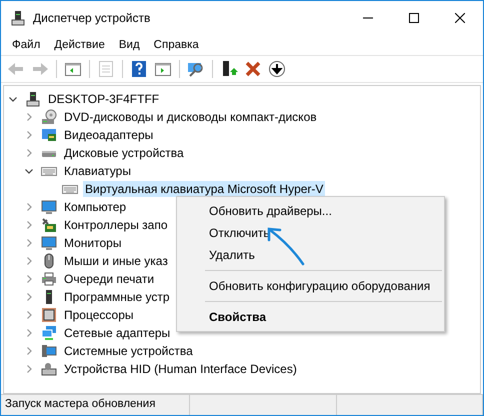  Describe the element at coordinates (124, 153) in the screenshot. I see `tree-item: Дисковые устройства` at that location.